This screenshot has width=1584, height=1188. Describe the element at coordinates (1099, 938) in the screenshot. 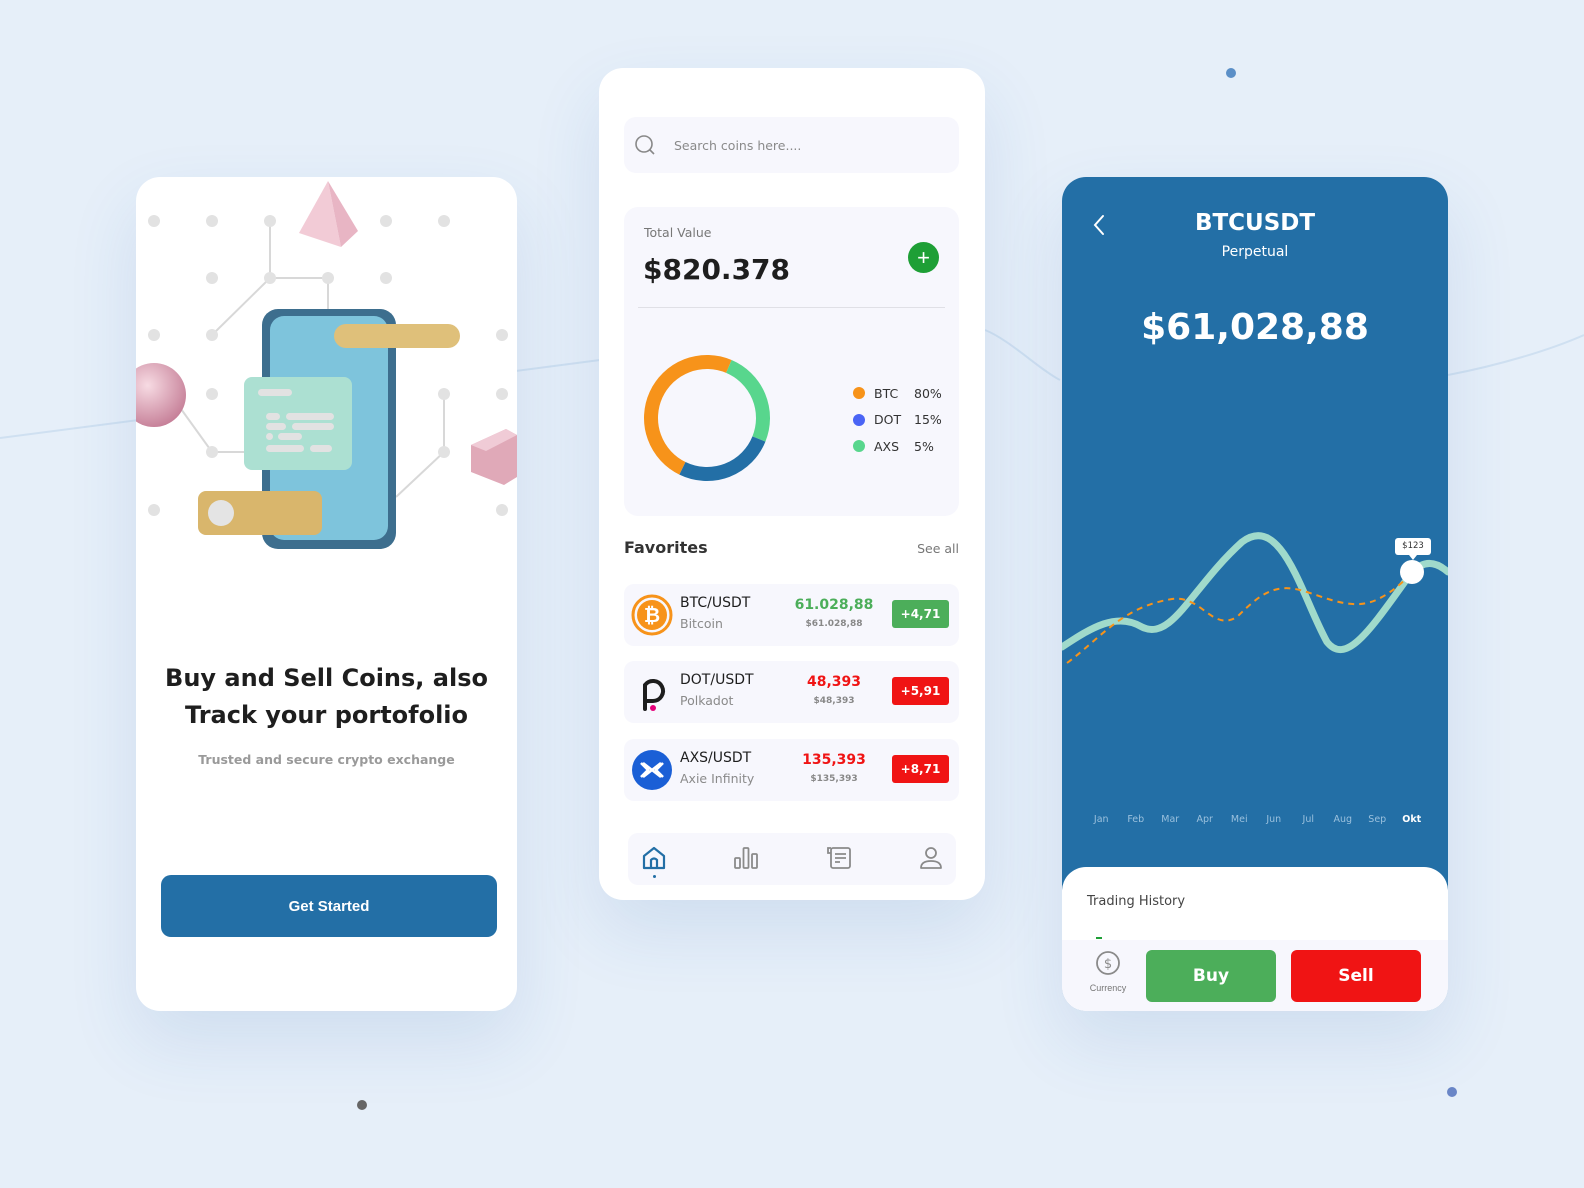

I see `history-indicator` at that location.